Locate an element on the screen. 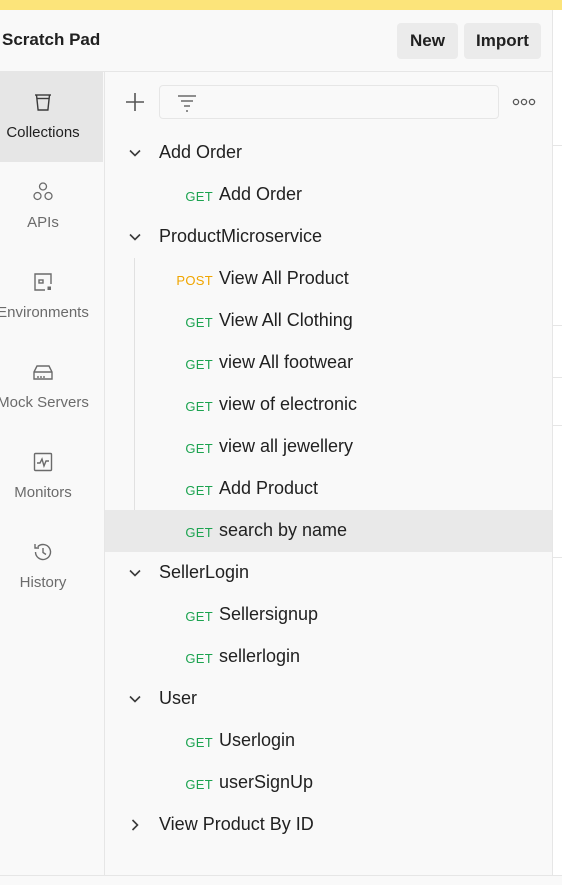 The width and height of the screenshot is (562, 885). request-name: view of electronic is located at coordinates (288, 404).